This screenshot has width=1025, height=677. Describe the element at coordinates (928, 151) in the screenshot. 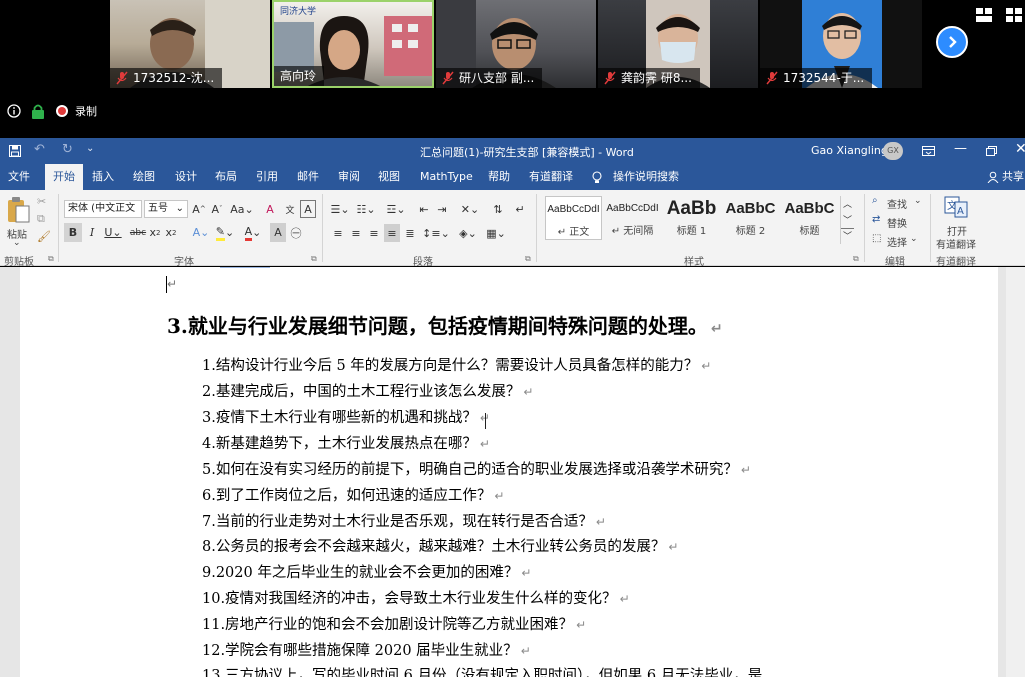

I see `ribbon-display-options-icon` at that location.